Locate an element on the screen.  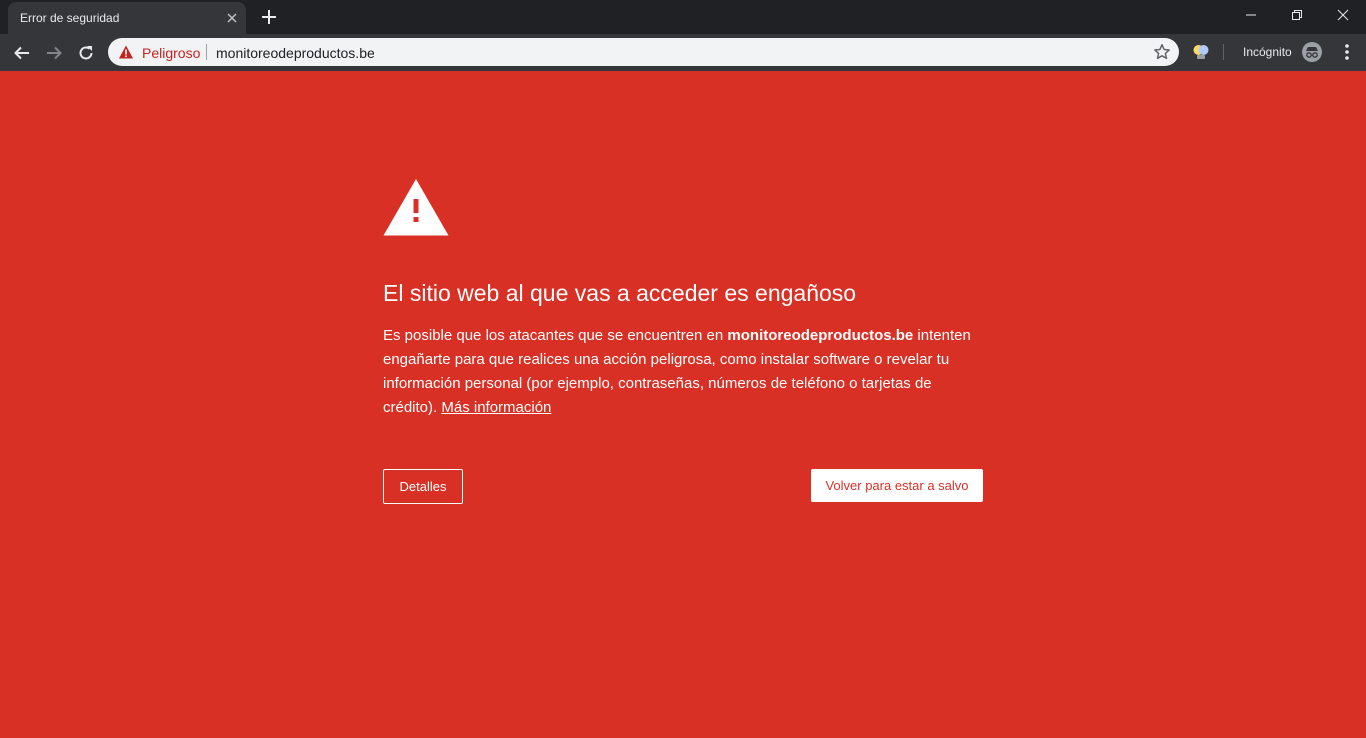
toolbar-divider is located at coordinates (1223, 52).